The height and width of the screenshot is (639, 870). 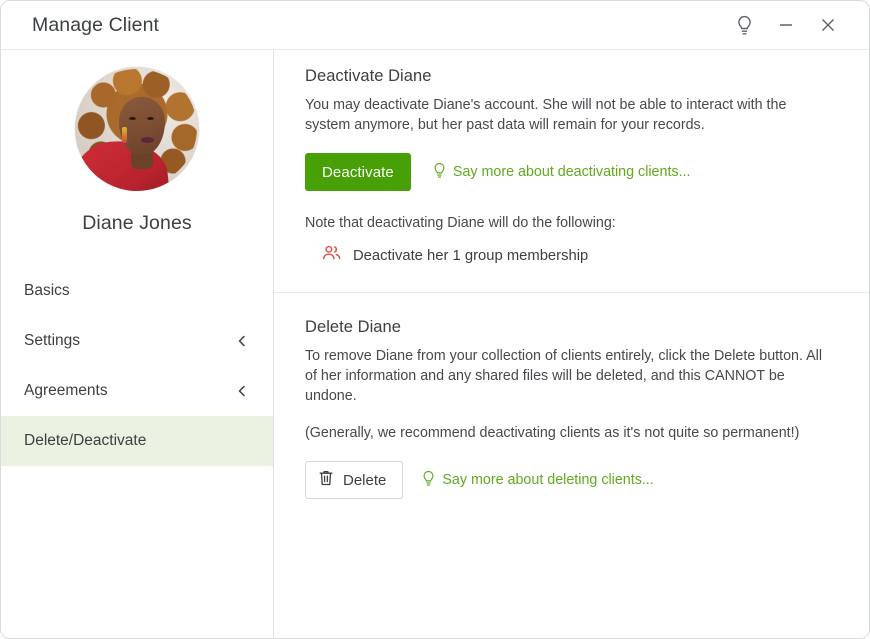 I want to click on close-button, so click(x=828, y=25).